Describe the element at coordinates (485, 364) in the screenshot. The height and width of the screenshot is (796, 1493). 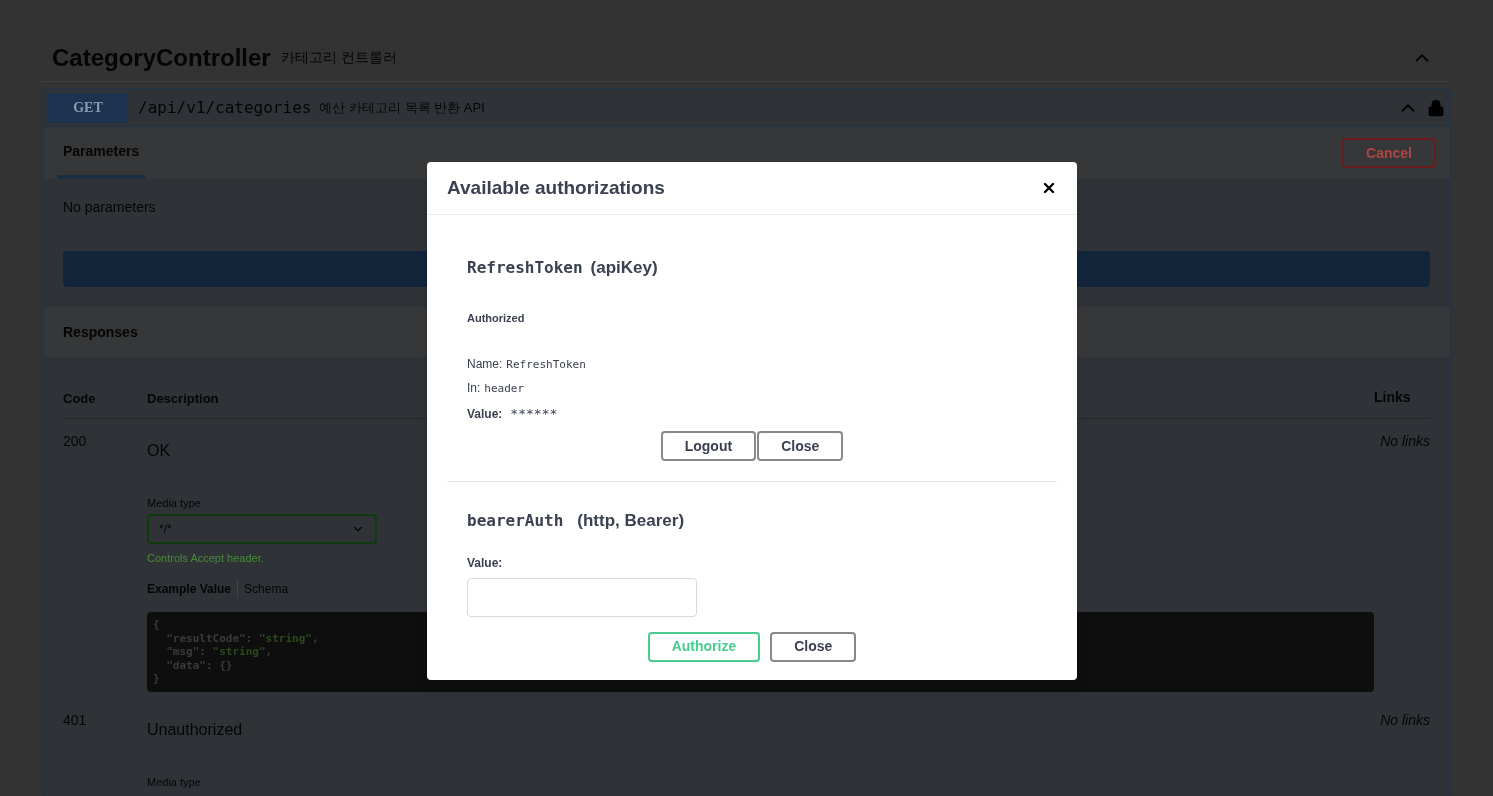
I see `field-label: Name:` at that location.